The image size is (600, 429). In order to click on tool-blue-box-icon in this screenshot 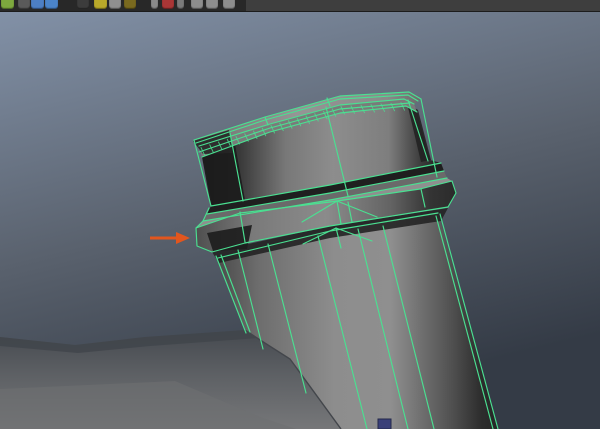, I will do `click(37, 4)`.